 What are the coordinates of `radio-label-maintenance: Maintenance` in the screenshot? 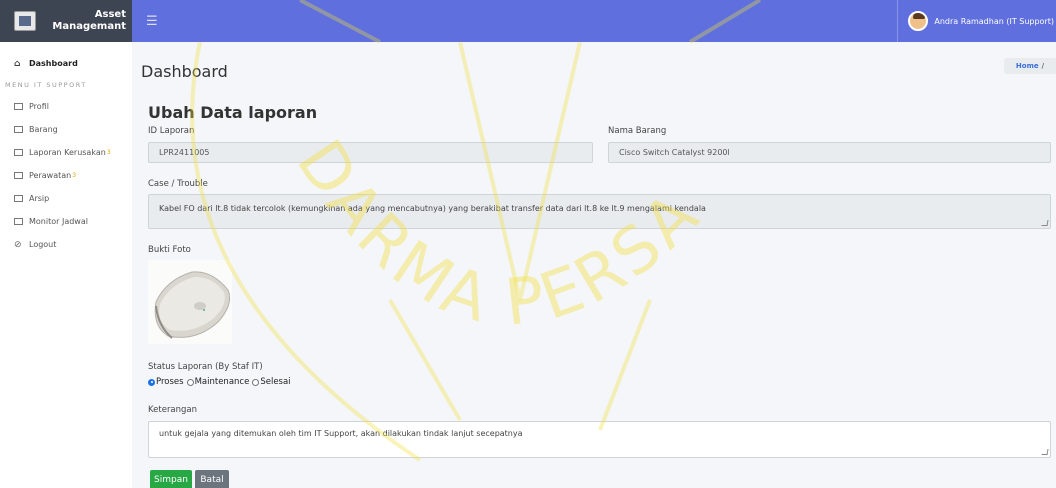 It's located at (222, 382).